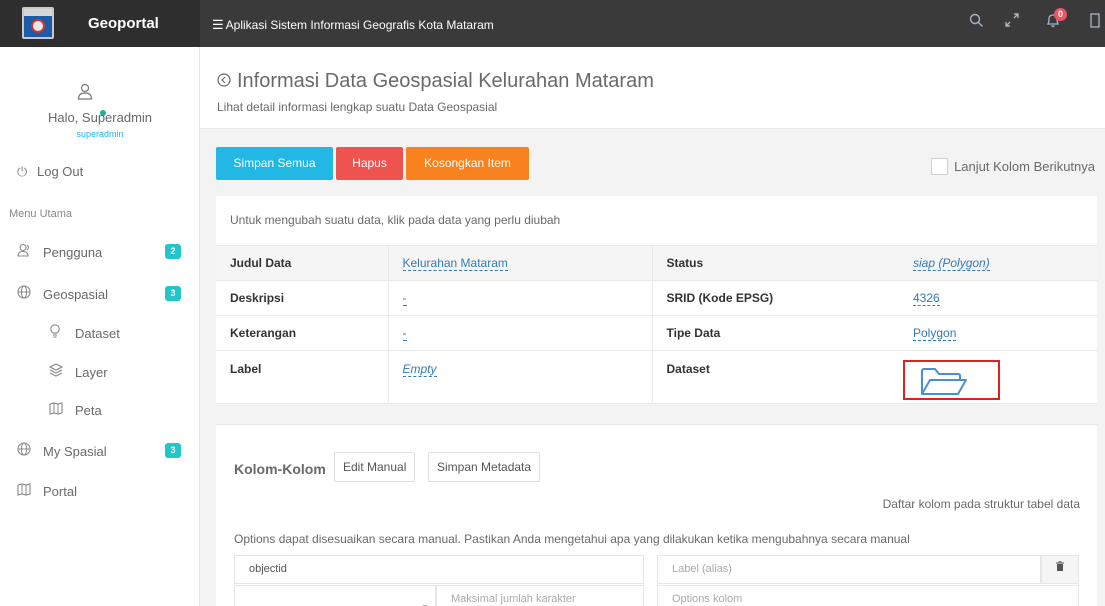  Describe the element at coordinates (38, 23) in the screenshot. I see `city-logo` at that location.